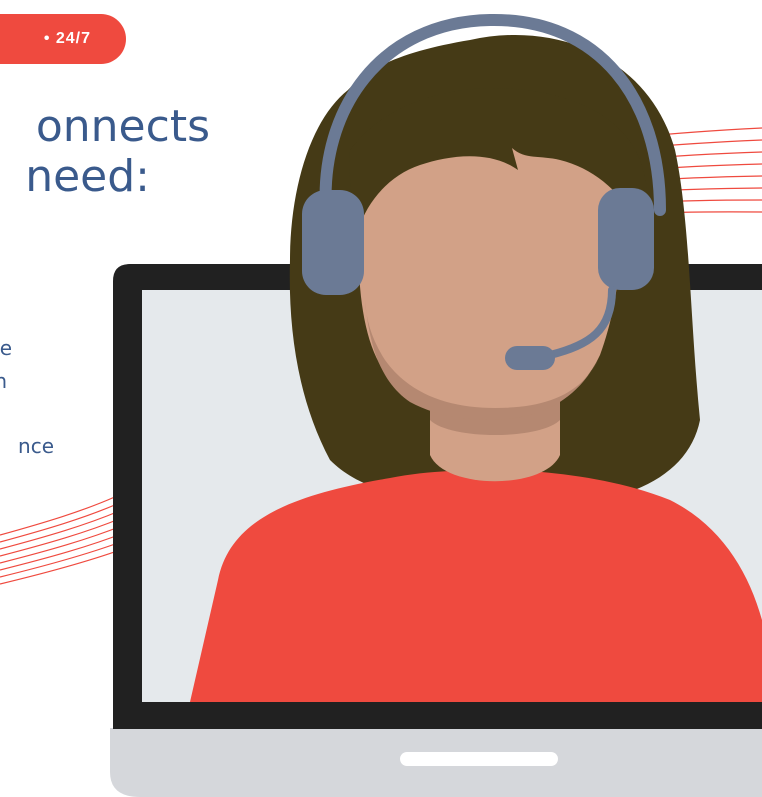 The width and height of the screenshot is (762, 797). I want to click on availability-badge-text: • 24/7, so click(67, 38).